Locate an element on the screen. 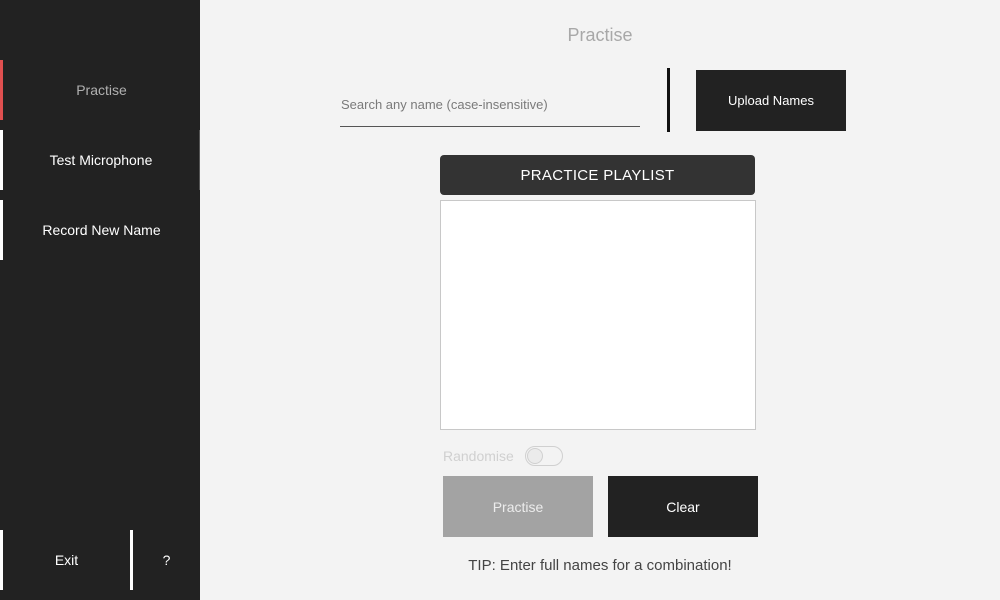 The image size is (1000, 600). vertical-divider is located at coordinates (668, 100).